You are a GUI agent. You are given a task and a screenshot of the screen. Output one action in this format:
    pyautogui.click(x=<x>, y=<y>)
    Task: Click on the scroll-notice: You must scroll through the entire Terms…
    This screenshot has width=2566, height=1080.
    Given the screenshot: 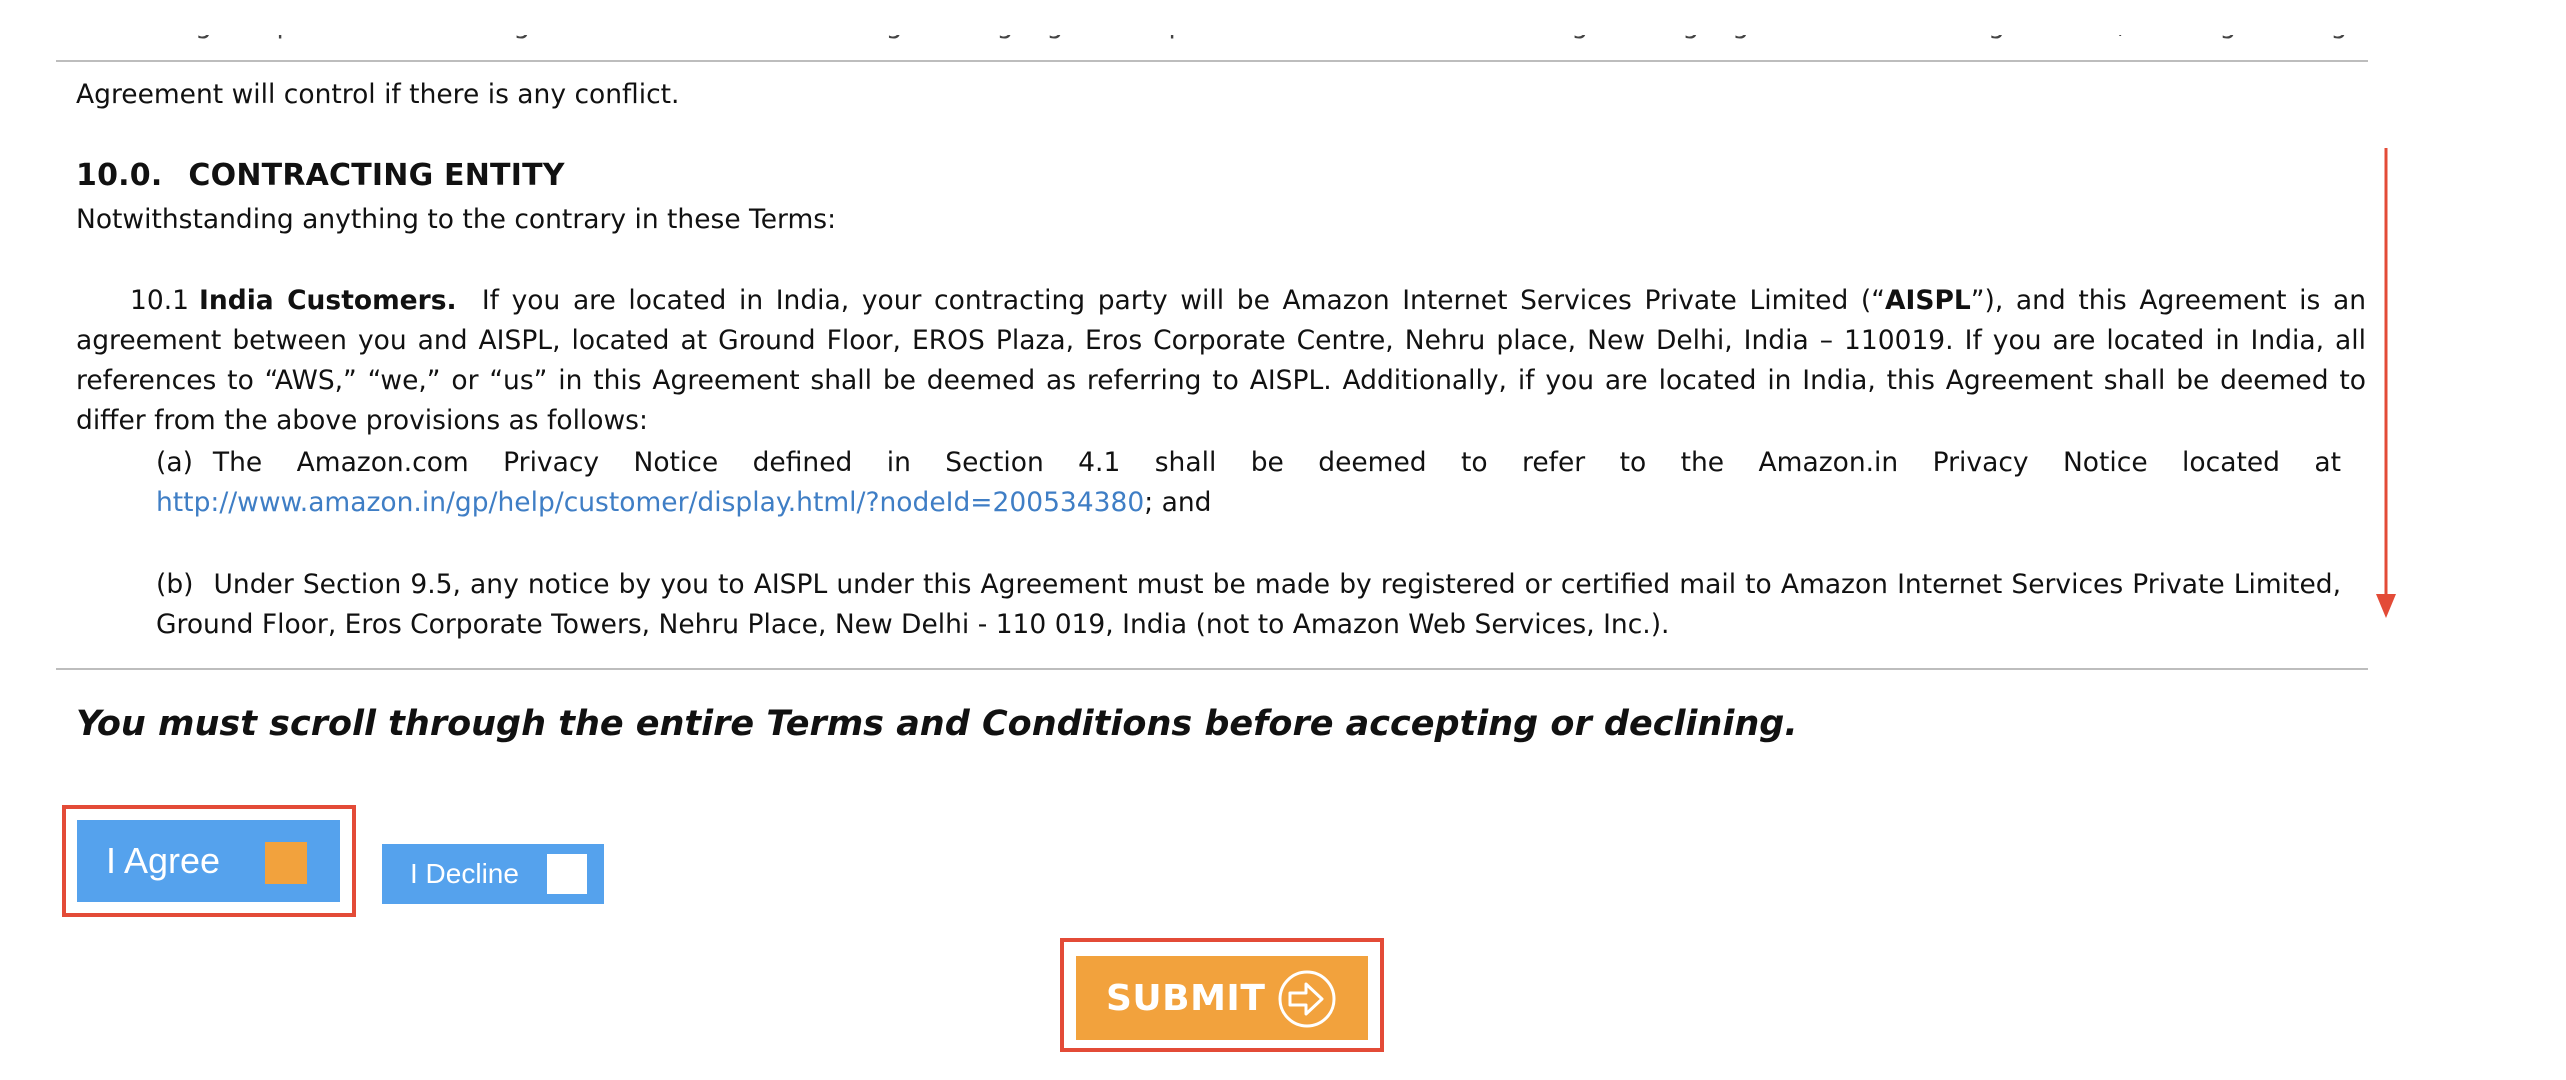 What is the action you would take?
    pyautogui.click(x=937, y=724)
    